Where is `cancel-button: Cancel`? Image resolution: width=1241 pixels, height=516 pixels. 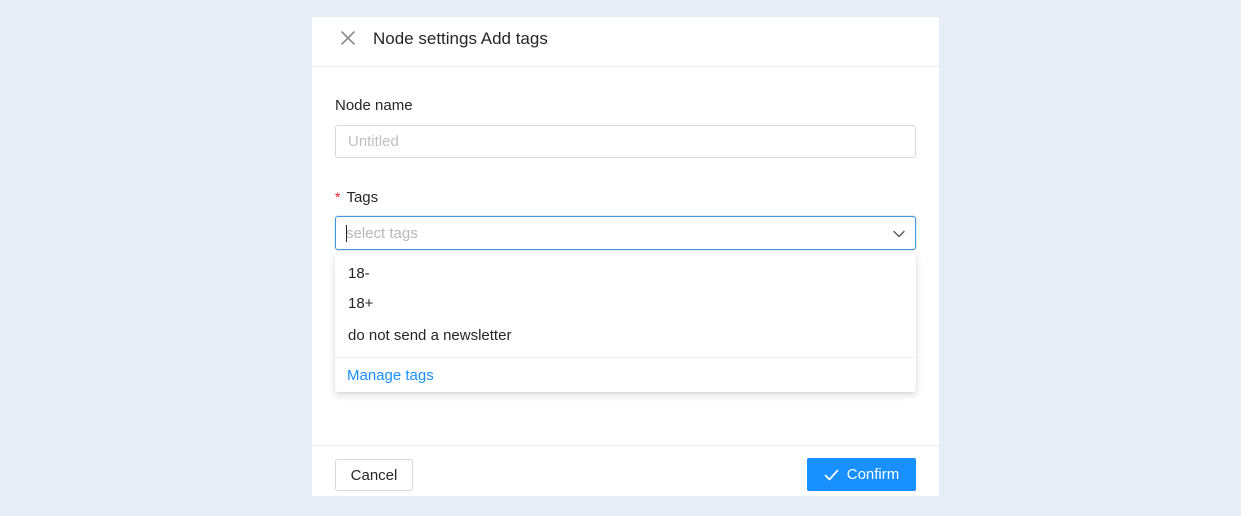
cancel-button: Cancel is located at coordinates (374, 475).